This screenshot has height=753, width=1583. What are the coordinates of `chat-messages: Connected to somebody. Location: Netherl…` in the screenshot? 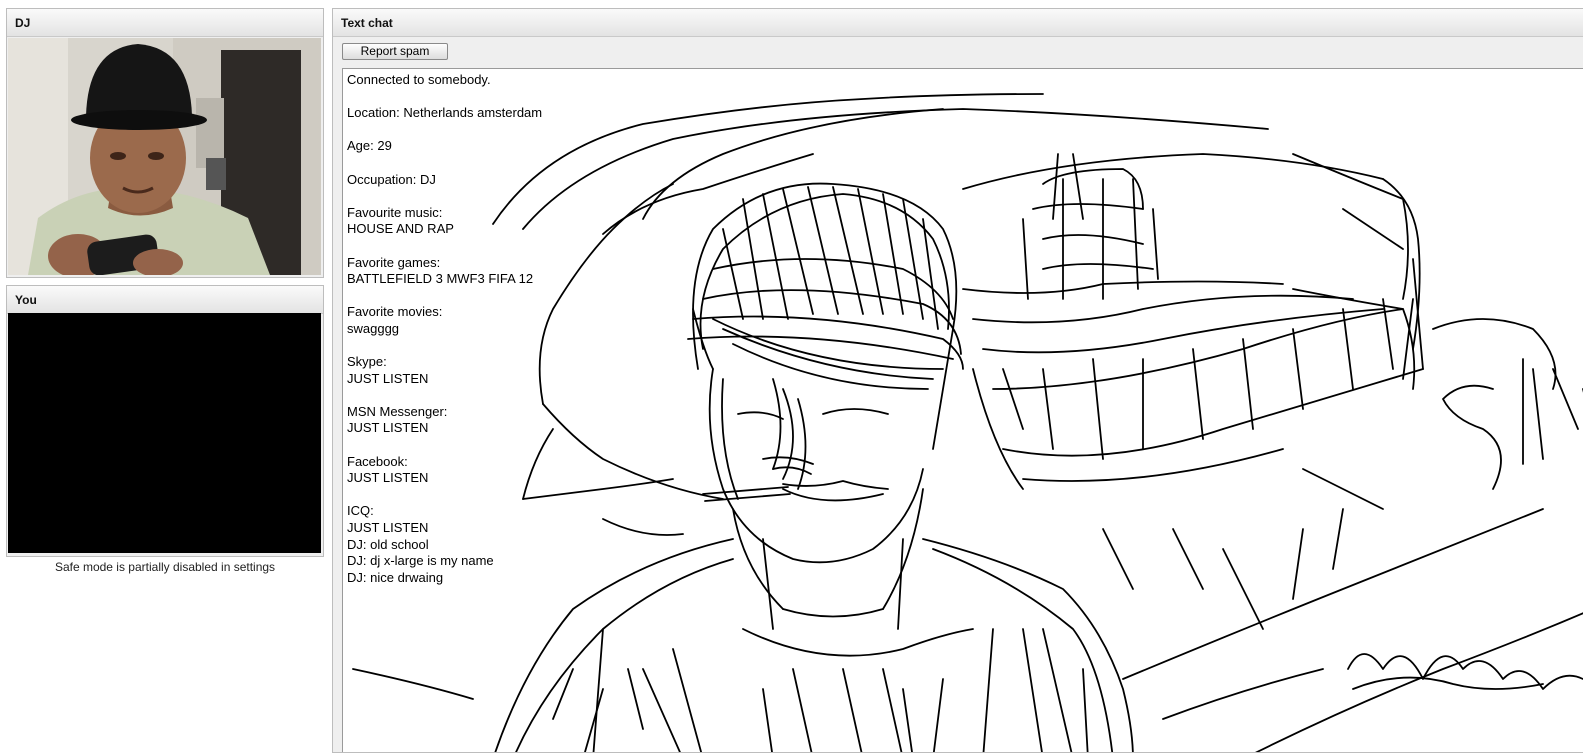 It's located at (444, 329).